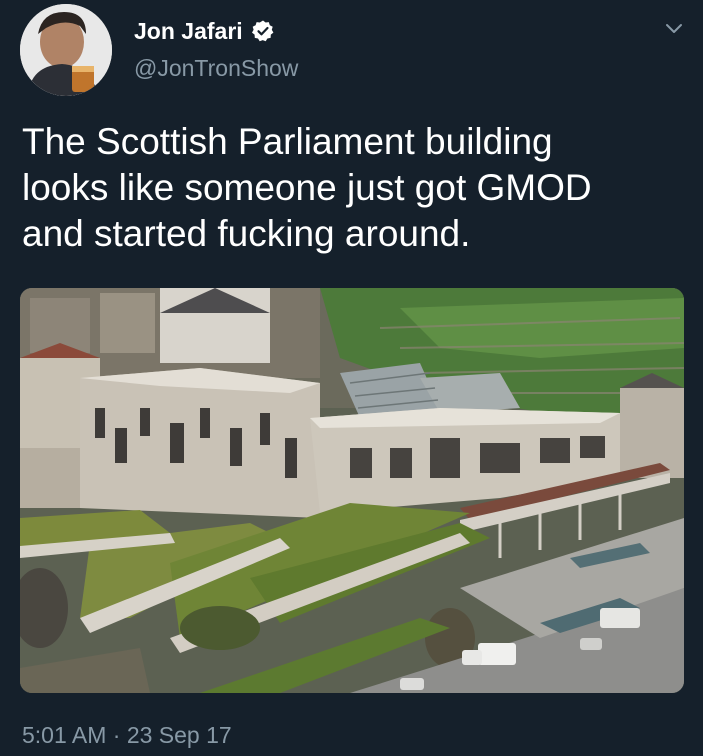  Describe the element at coordinates (127, 735) in the screenshot. I see `tweet-timestamp: 5:01 AM · 23 Sep 17` at that location.